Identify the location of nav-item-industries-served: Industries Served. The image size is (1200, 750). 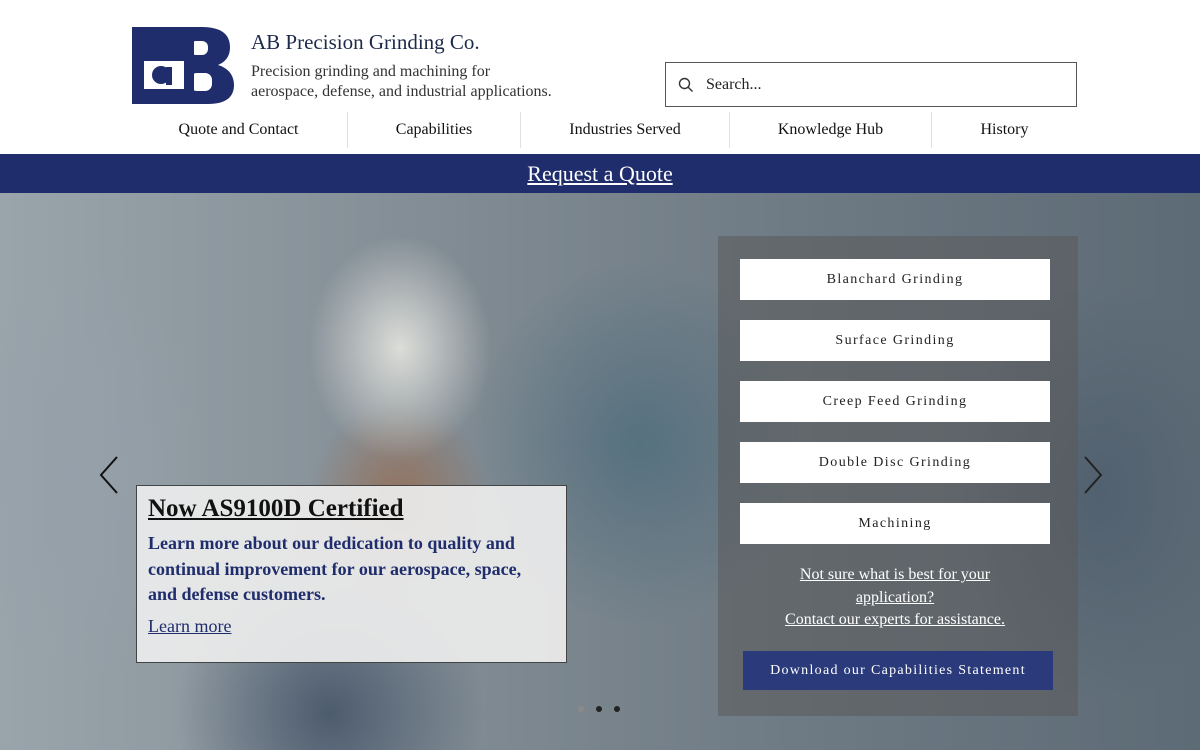
(625, 130).